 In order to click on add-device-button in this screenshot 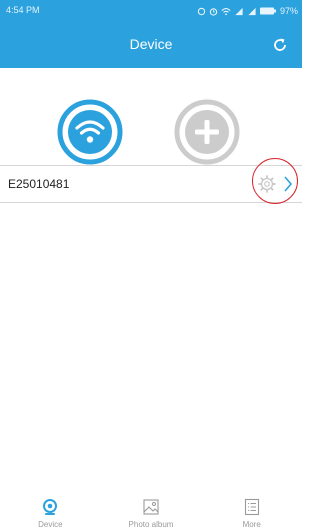, I will do `click(207, 132)`.